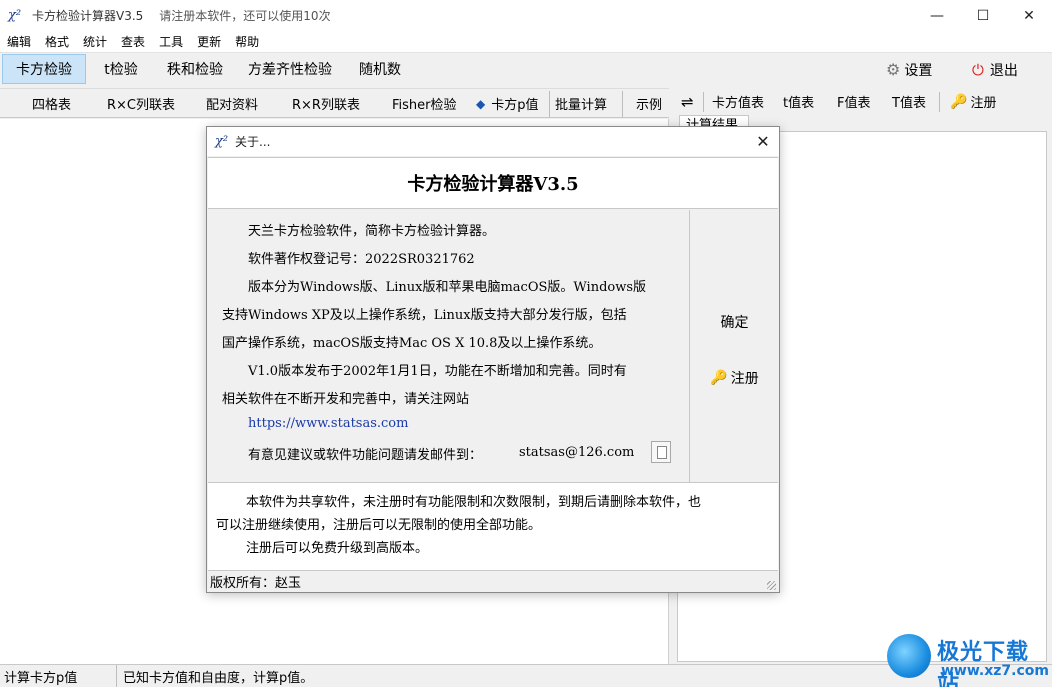  Describe the element at coordinates (424, 315) in the screenshot. I see `info-line: 支持Windows XP及以上操作系统，Linux版支持大部分发行版，包括` at that location.